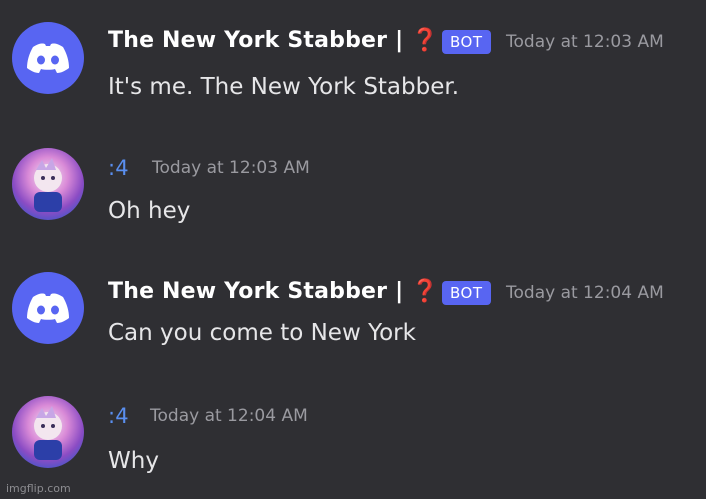  Describe the element at coordinates (231, 168) in the screenshot. I see `timestamp: Today at 12:03 AM` at that location.